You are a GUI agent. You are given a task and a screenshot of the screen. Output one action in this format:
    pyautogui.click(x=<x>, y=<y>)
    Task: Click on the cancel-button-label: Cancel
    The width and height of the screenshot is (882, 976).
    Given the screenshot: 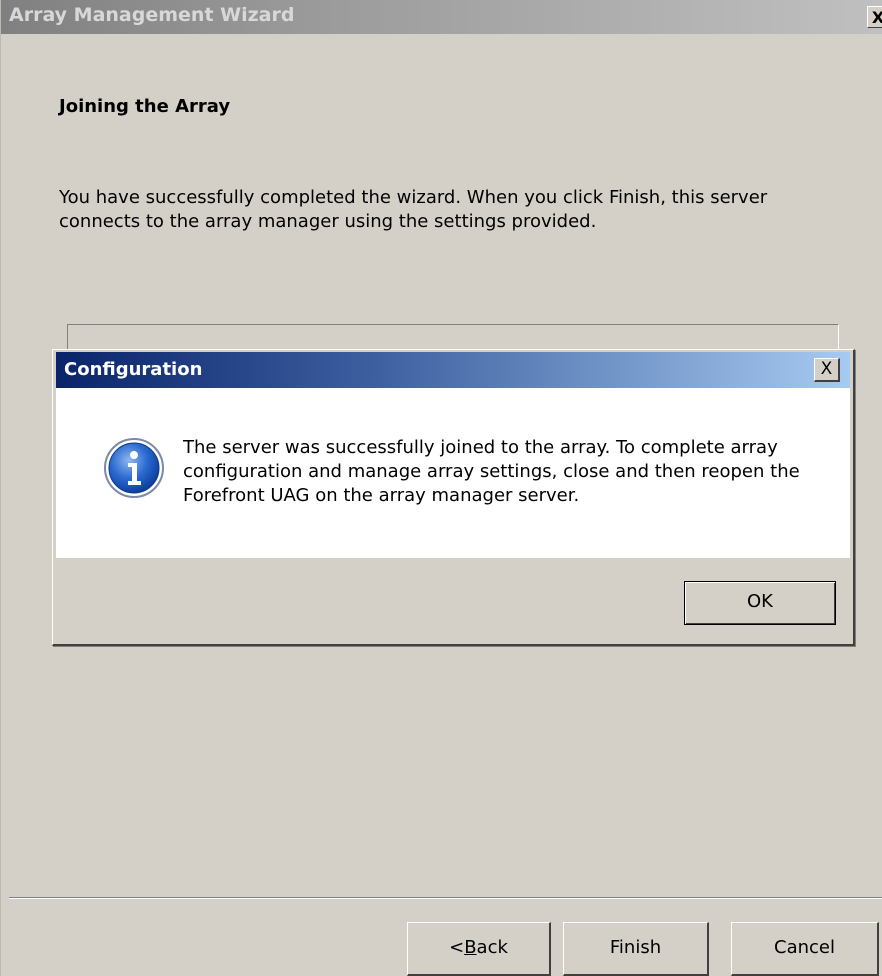 What is the action you would take?
    pyautogui.click(x=804, y=947)
    